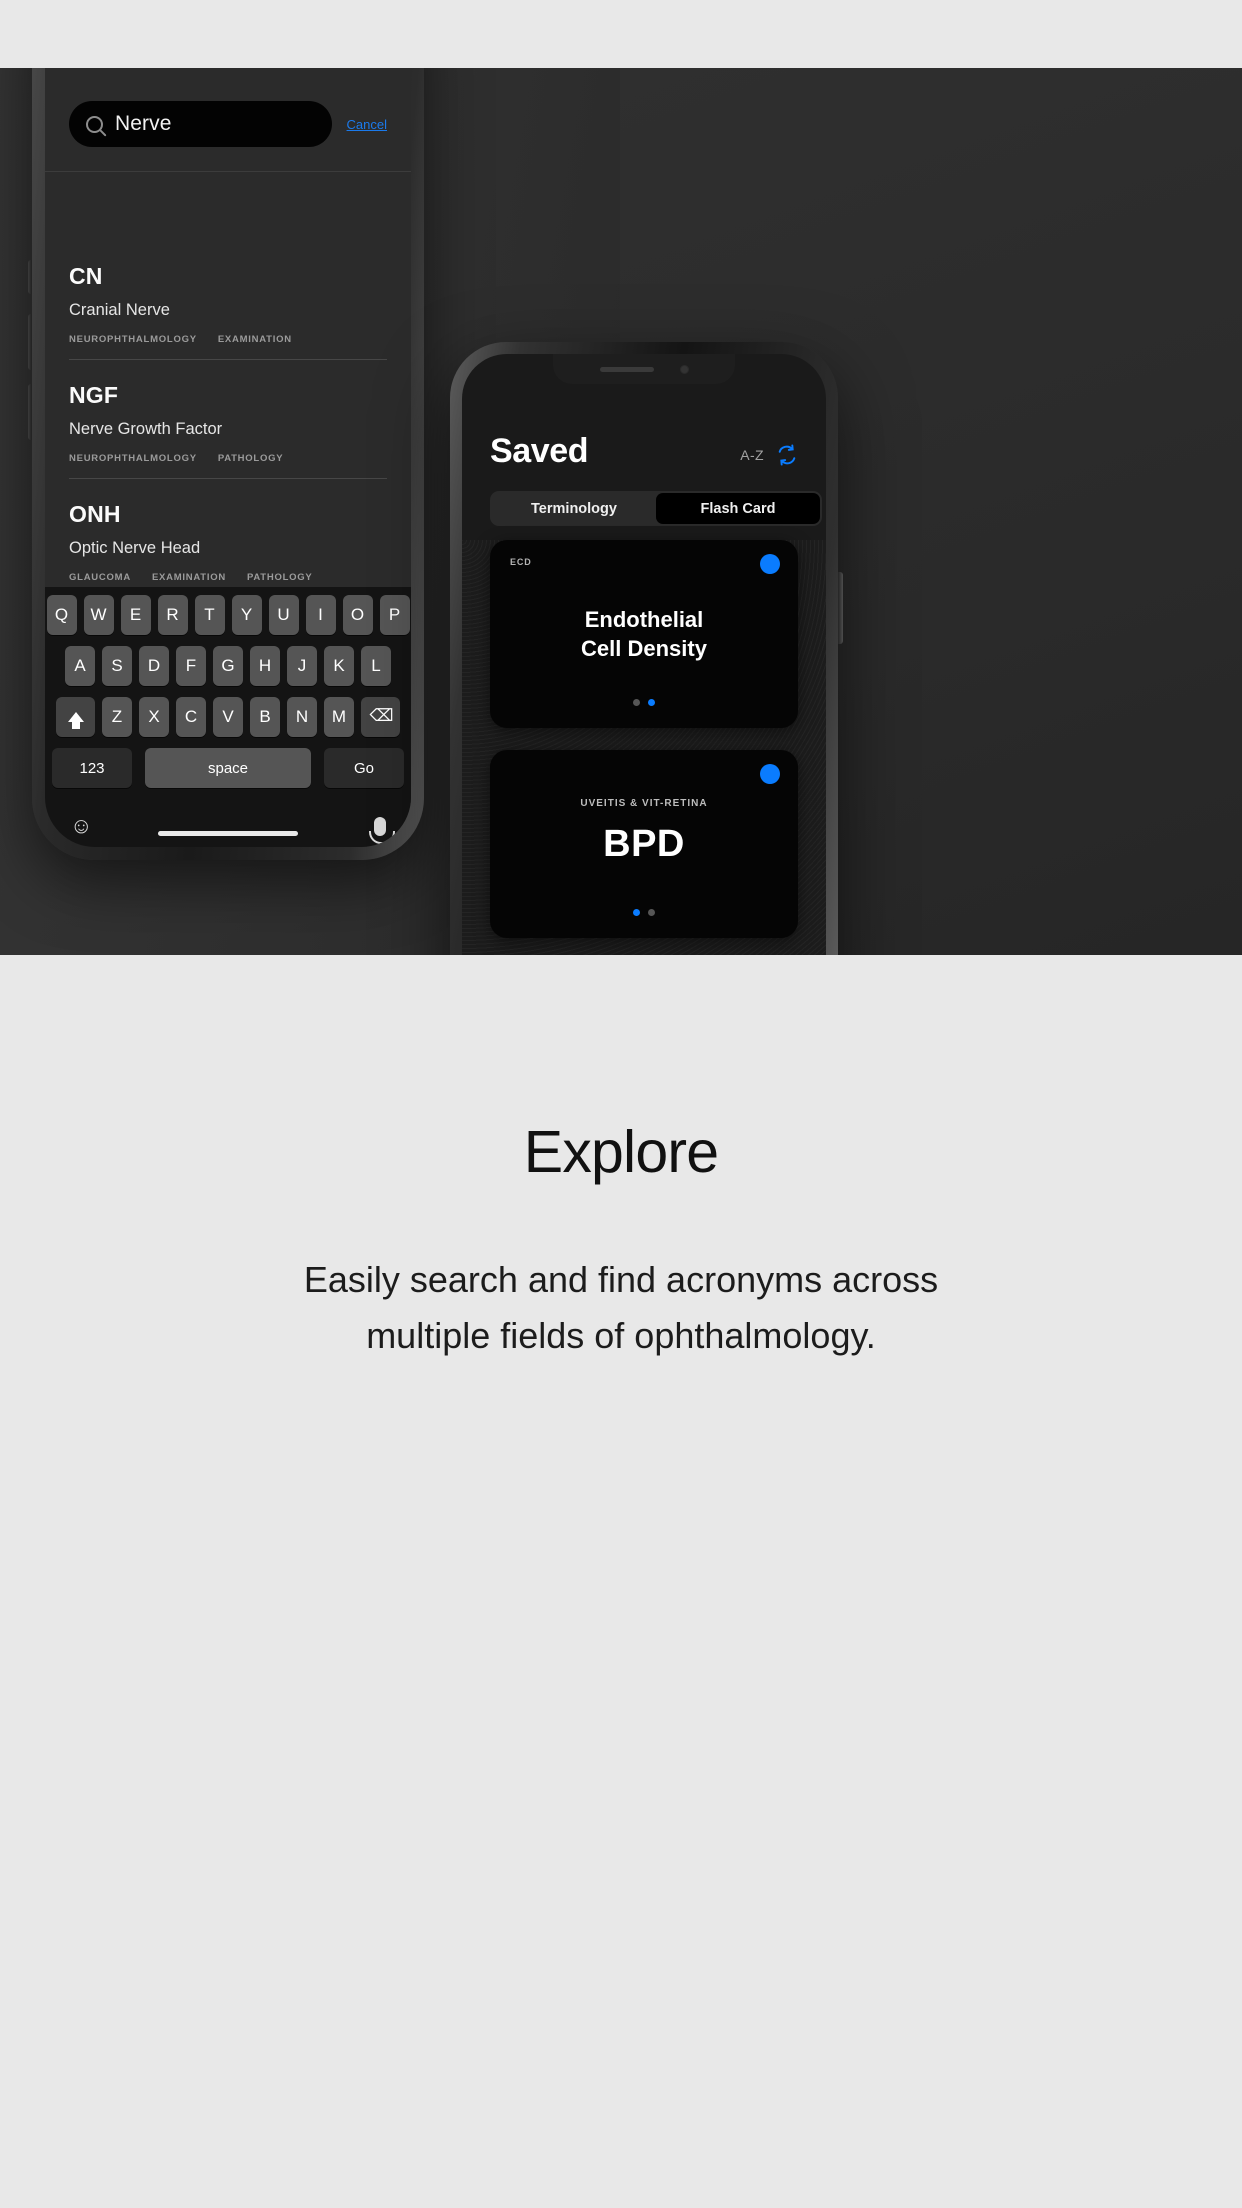  I want to click on space-key: space, so click(228, 768).